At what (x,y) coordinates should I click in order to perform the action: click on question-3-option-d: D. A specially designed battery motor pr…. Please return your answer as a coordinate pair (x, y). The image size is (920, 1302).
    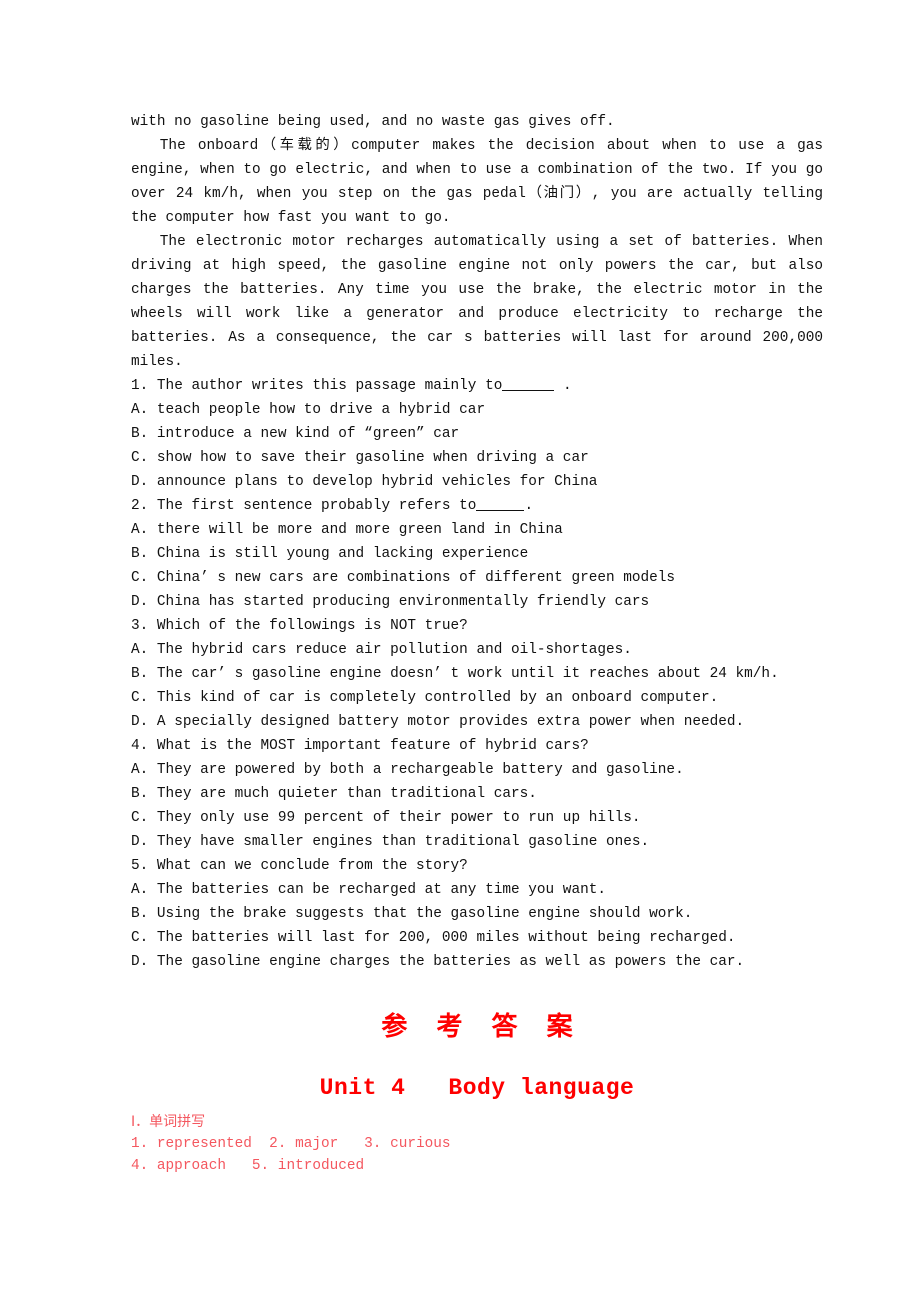
    Looking at the image, I should click on (477, 722).